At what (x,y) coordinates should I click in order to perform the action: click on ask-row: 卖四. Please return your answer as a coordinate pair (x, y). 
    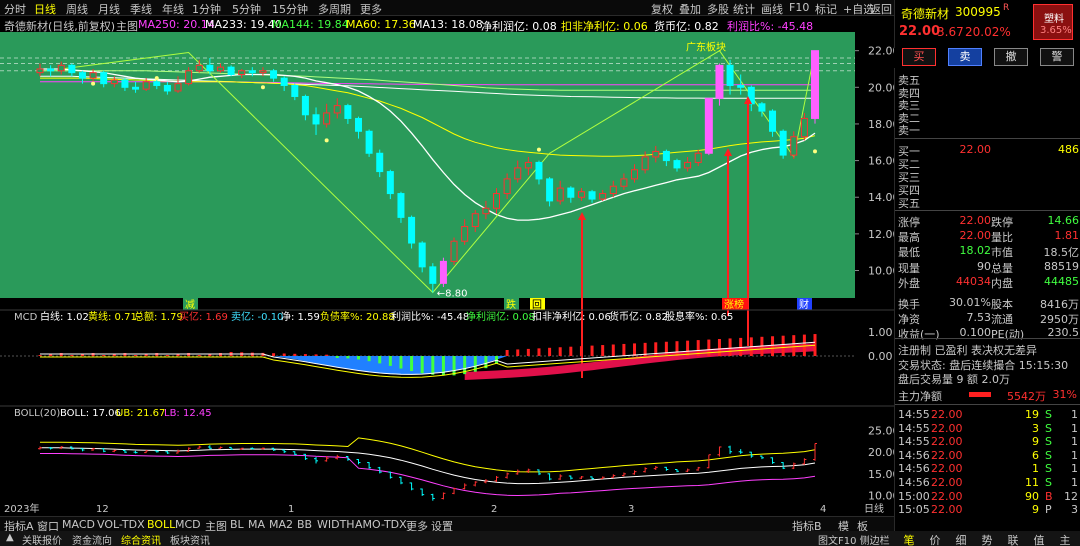
    Looking at the image, I should click on (987, 92).